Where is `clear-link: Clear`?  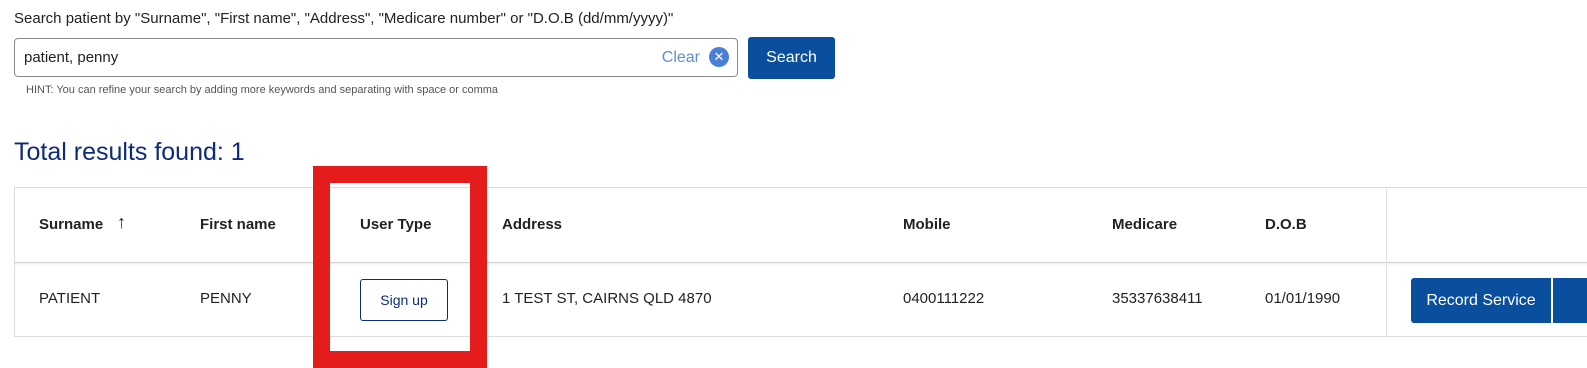 clear-link: Clear is located at coordinates (681, 58).